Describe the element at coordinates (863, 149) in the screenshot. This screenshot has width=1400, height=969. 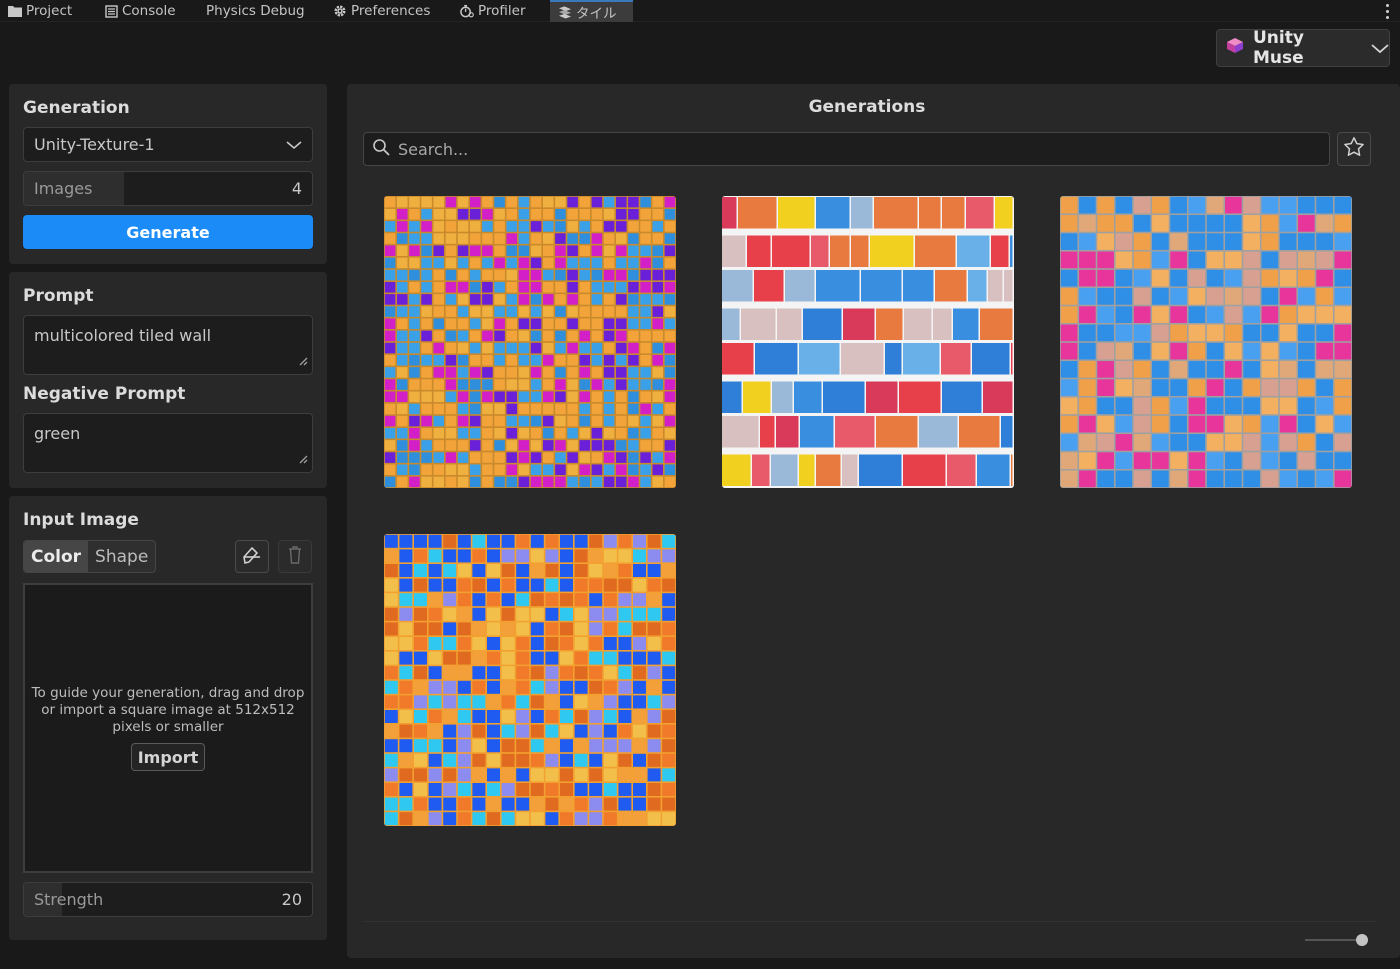
I see `search-input` at that location.